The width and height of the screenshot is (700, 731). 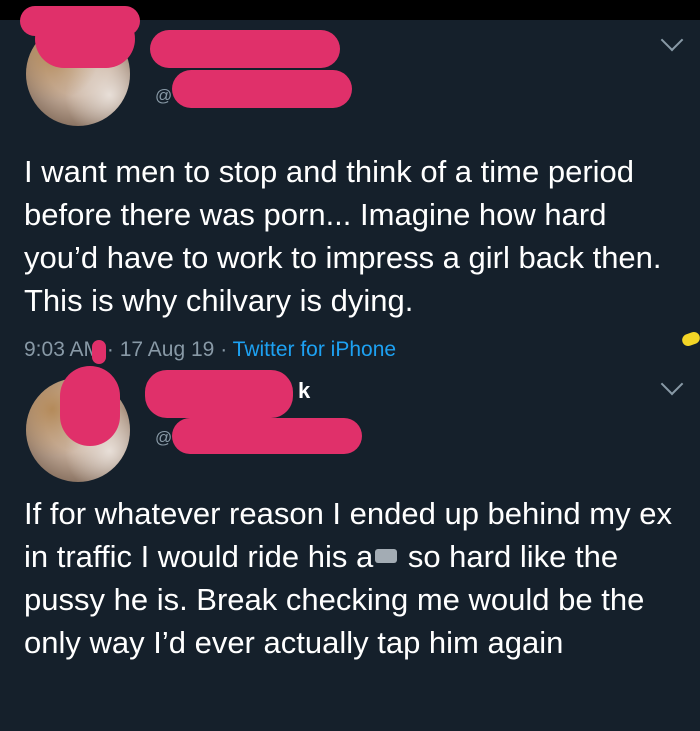 What do you see at coordinates (63, 349) in the screenshot?
I see `tweet-time: 9:03 AM` at bounding box center [63, 349].